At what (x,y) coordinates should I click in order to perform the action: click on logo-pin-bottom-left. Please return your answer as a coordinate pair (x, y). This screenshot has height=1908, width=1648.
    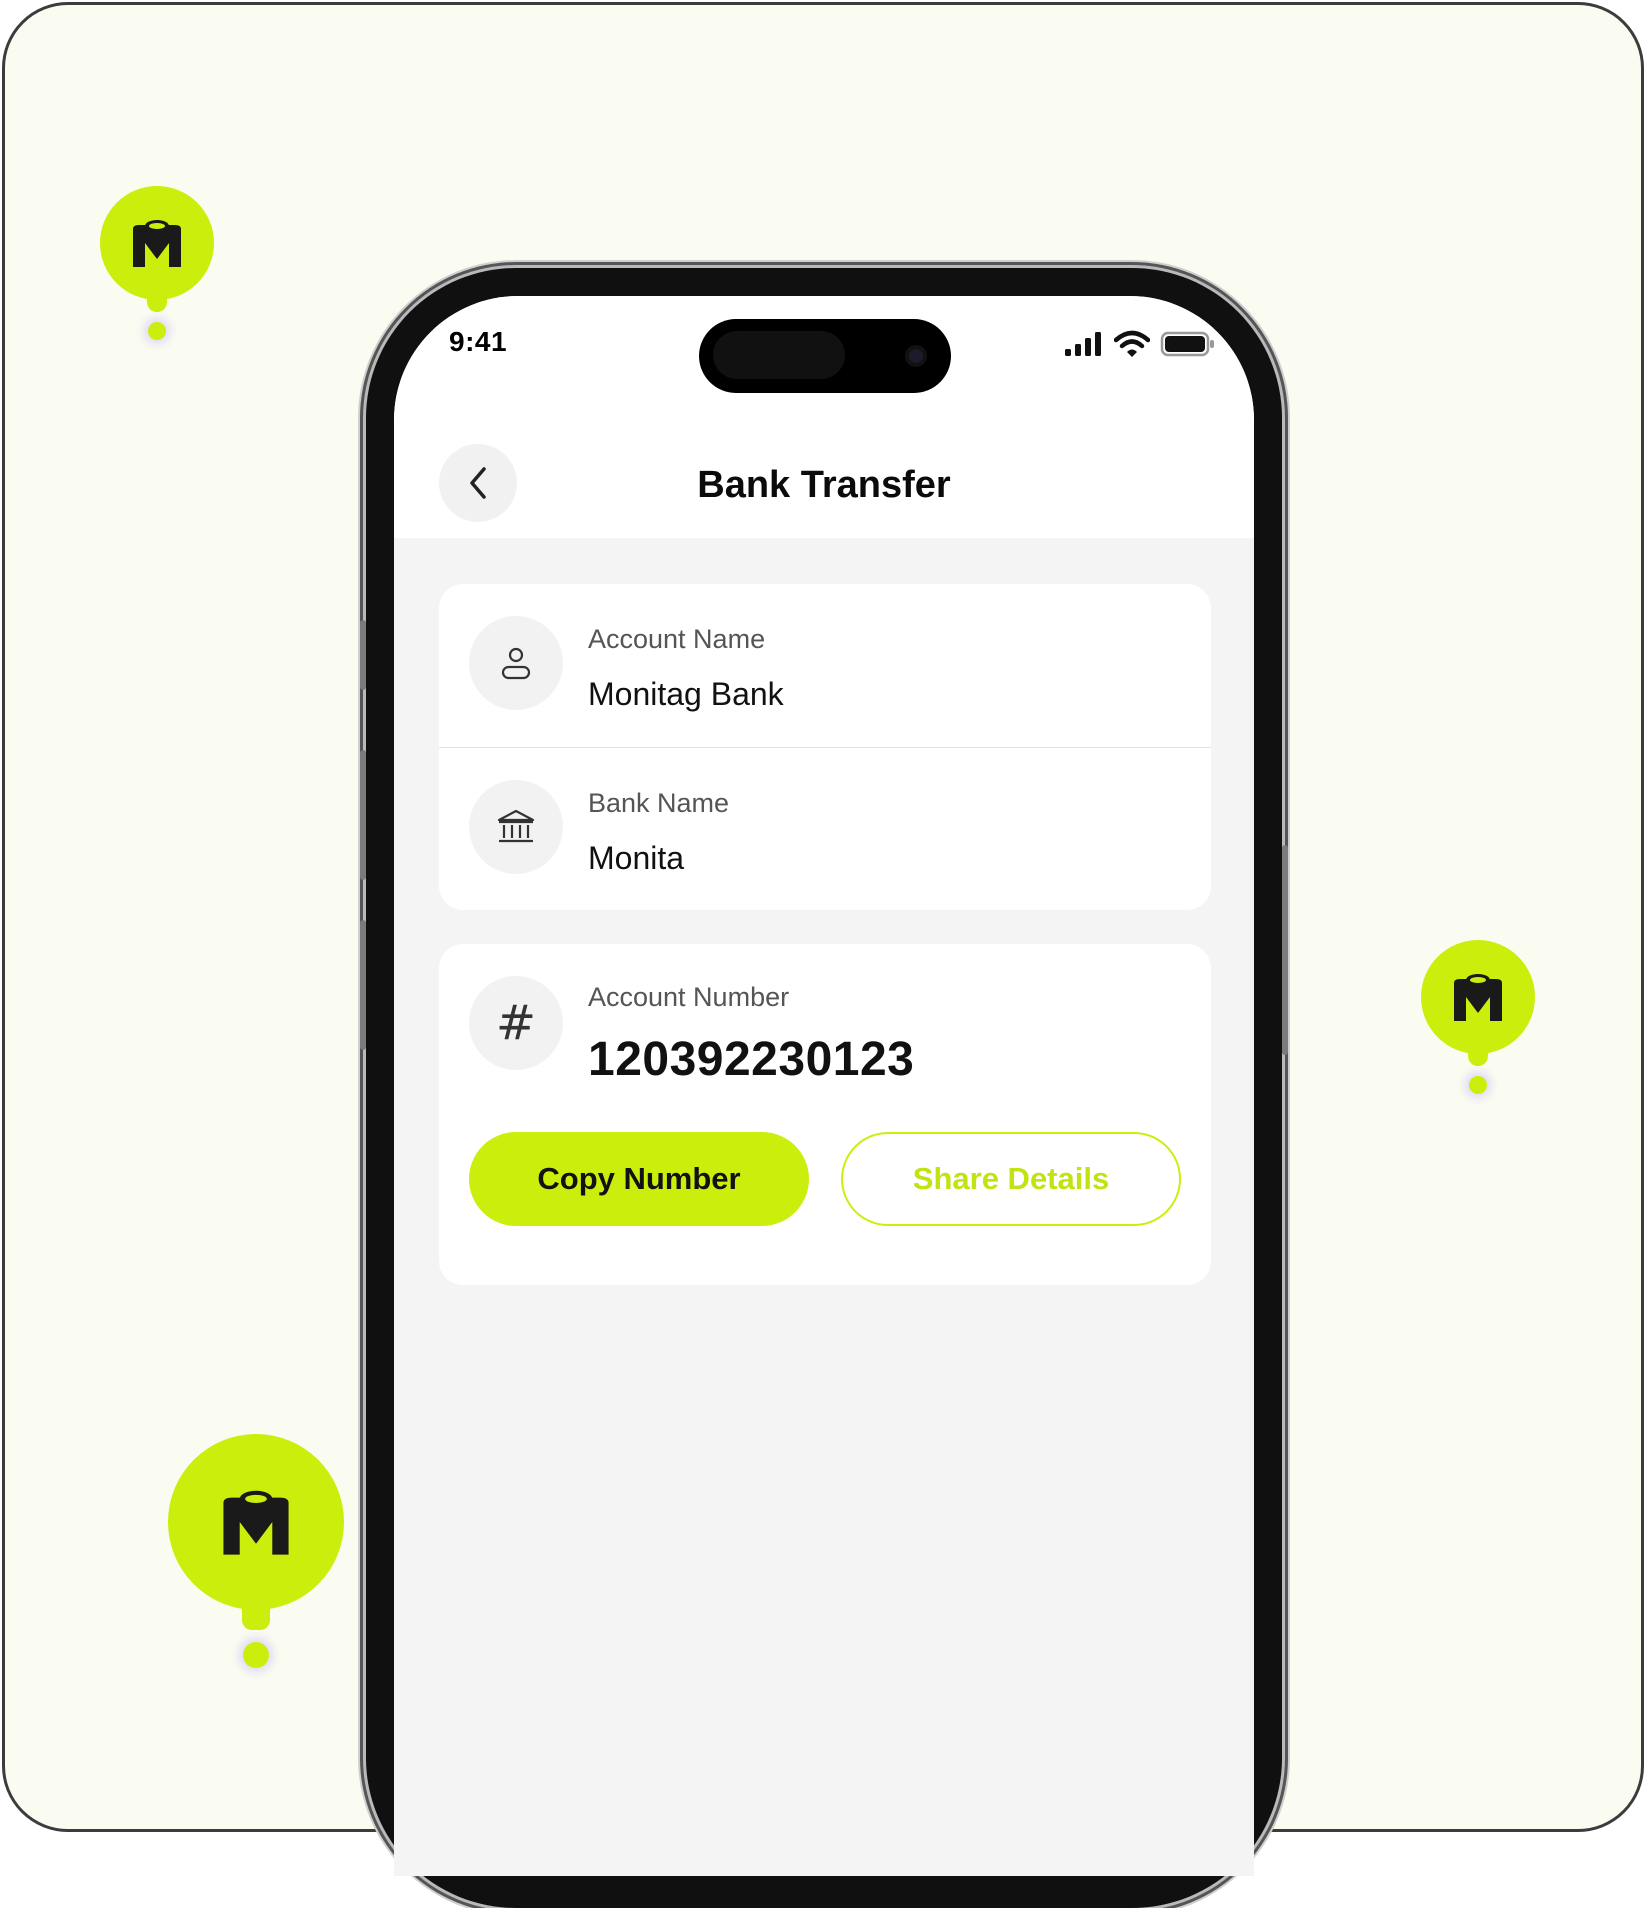
    Looking at the image, I should click on (258, 1554).